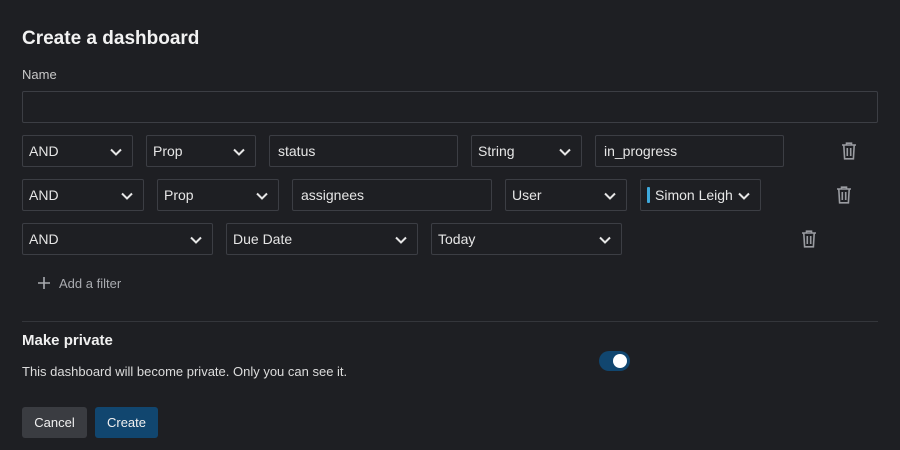 The width and height of the screenshot is (900, 450). Describe the element at coordinates (457, 239) in the screenshot. I see `filter-3-value: Today` at that location.